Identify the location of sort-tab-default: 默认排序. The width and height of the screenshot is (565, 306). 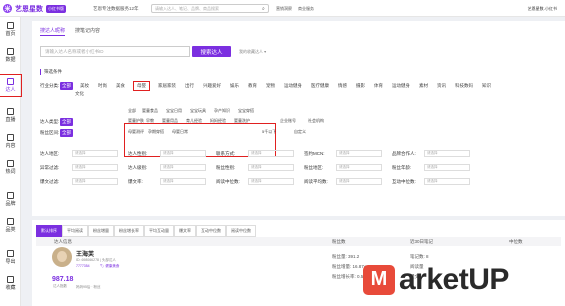
(49, 231).